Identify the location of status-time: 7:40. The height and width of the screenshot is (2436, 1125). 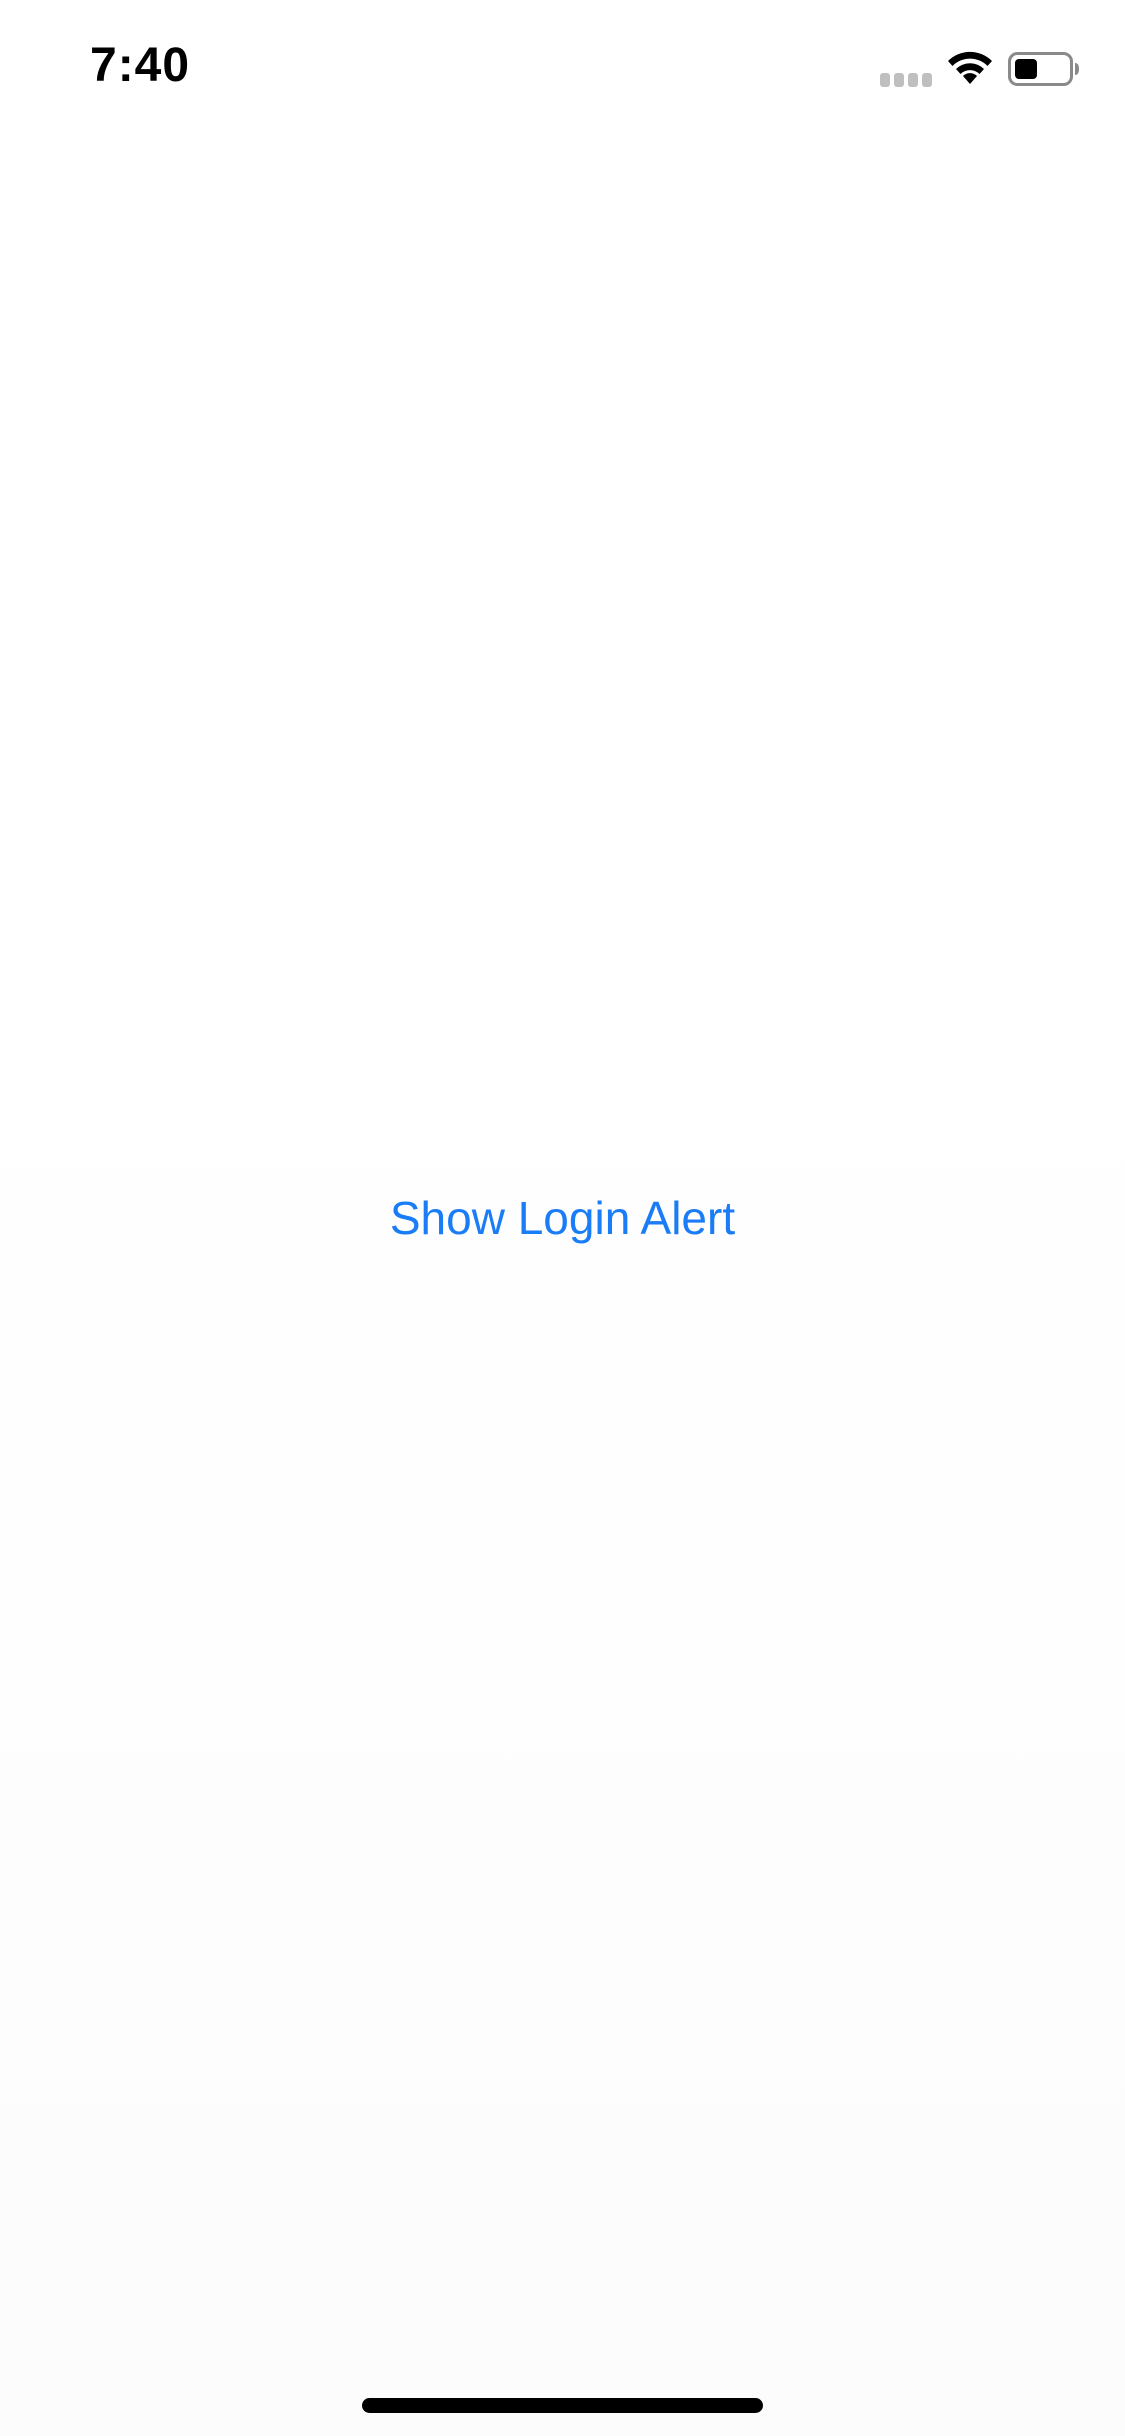
(140, 65).